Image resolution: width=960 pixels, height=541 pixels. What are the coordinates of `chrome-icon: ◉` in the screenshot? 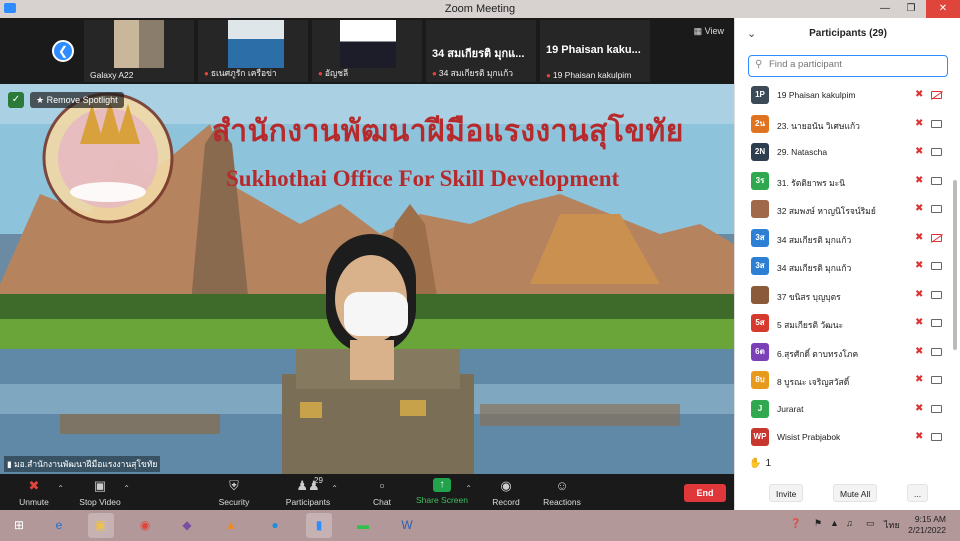 It's located at (145, 525).